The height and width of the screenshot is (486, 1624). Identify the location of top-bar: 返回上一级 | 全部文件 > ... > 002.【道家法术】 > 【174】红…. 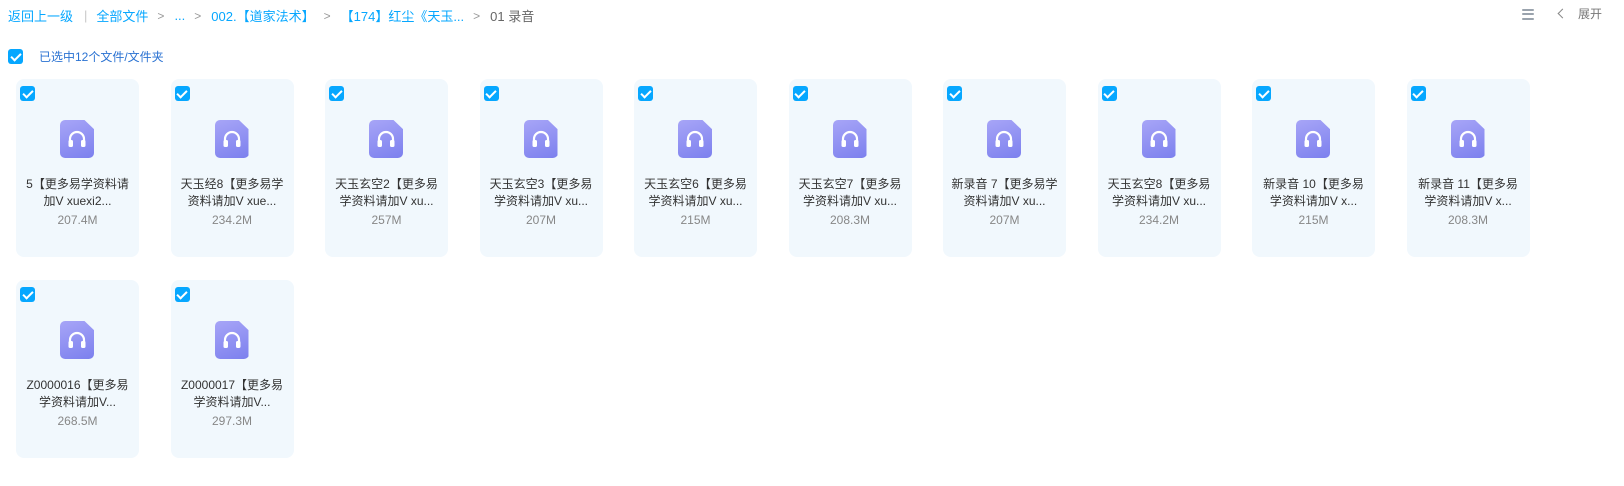
(812, 14).